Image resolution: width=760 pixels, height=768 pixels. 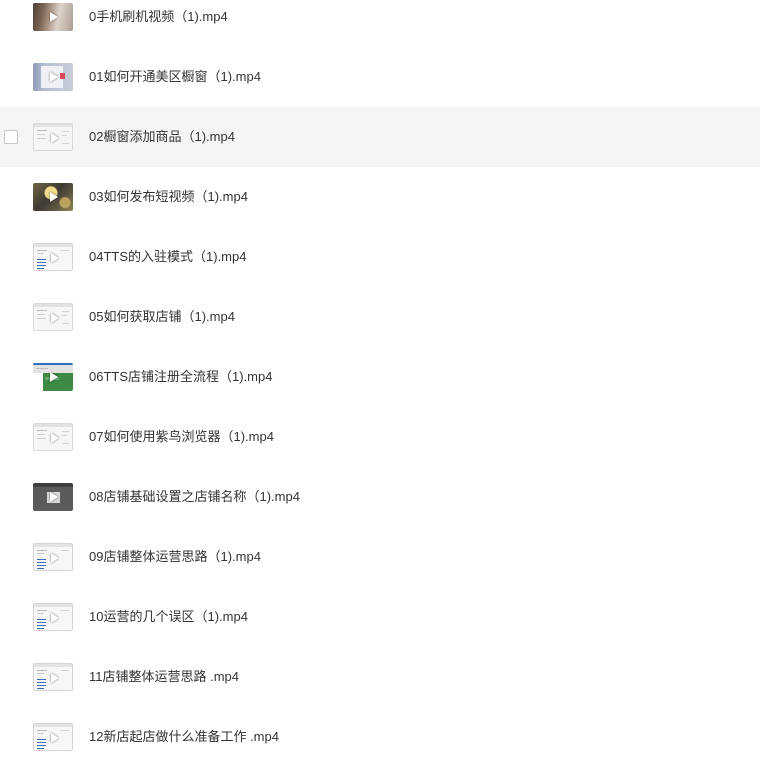 What do you see at coordinates (11, 137) in the screenshot?
I see `select-checkbox` at bounding box center [11, 137].